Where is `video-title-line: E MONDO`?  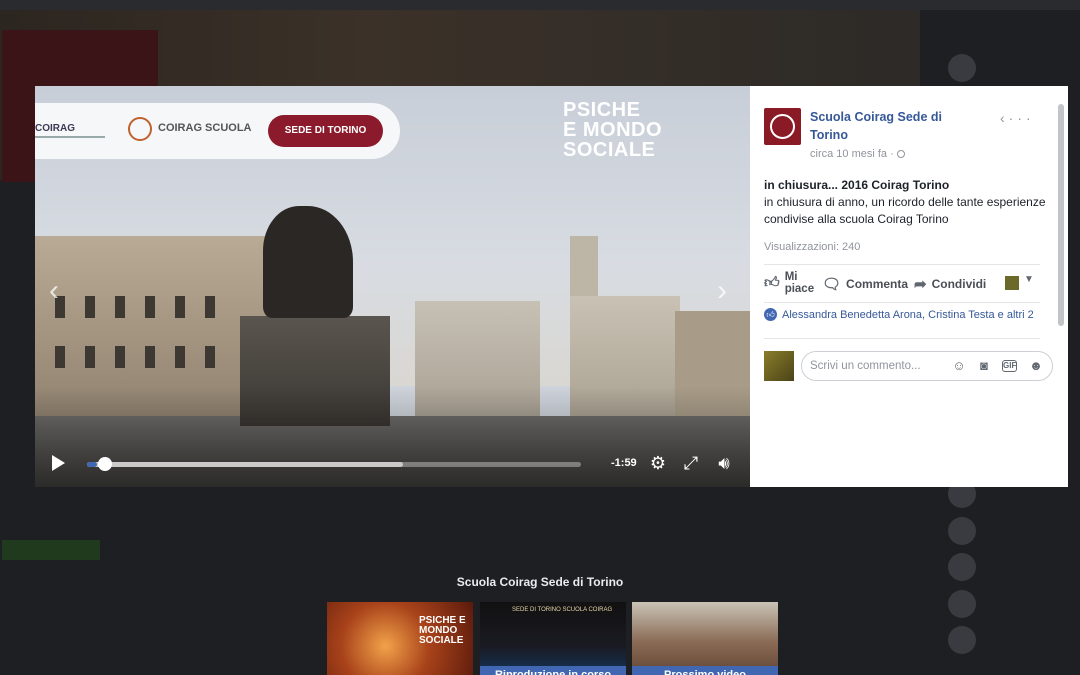
video-title-line: E MONDO is located at coordinates (613, 130).